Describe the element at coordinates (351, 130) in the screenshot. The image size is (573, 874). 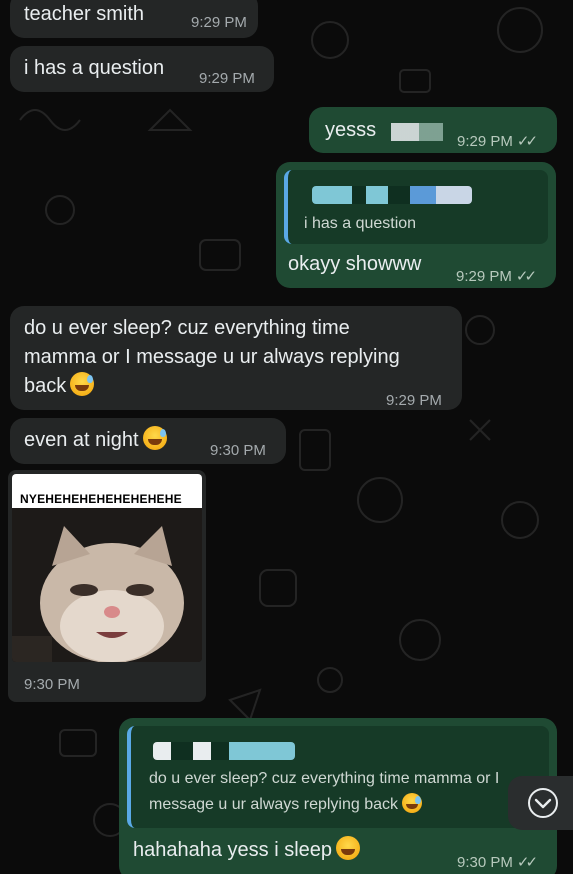
I see `message-text: yesss` at that location.